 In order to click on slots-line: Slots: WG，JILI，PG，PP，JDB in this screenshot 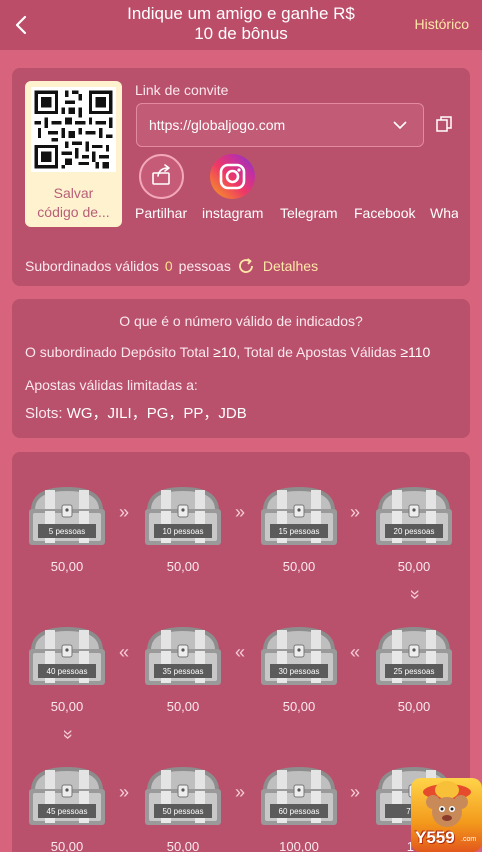, I will do `click(136, 412)`.